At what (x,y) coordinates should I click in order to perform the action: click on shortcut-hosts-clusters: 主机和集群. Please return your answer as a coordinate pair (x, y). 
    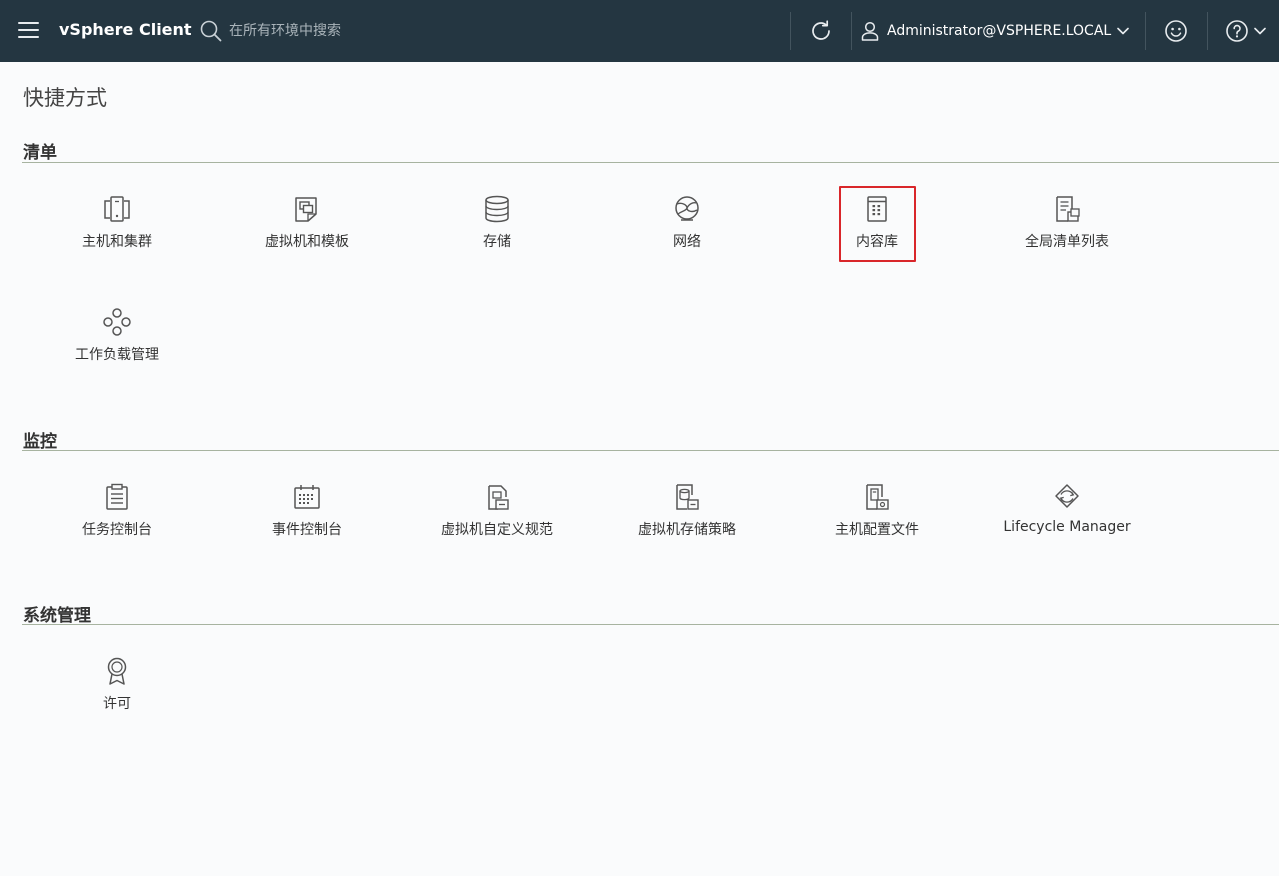
    Looking at the image, I should click on (117, 224).